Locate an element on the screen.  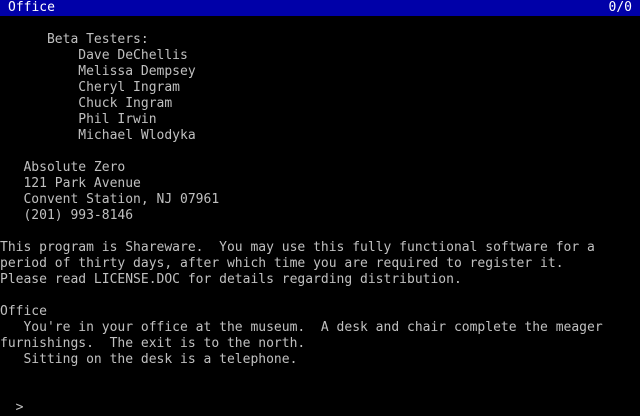
room-description-line: Sitting on the desk is a telephone. is located at coordinates (149, 359).